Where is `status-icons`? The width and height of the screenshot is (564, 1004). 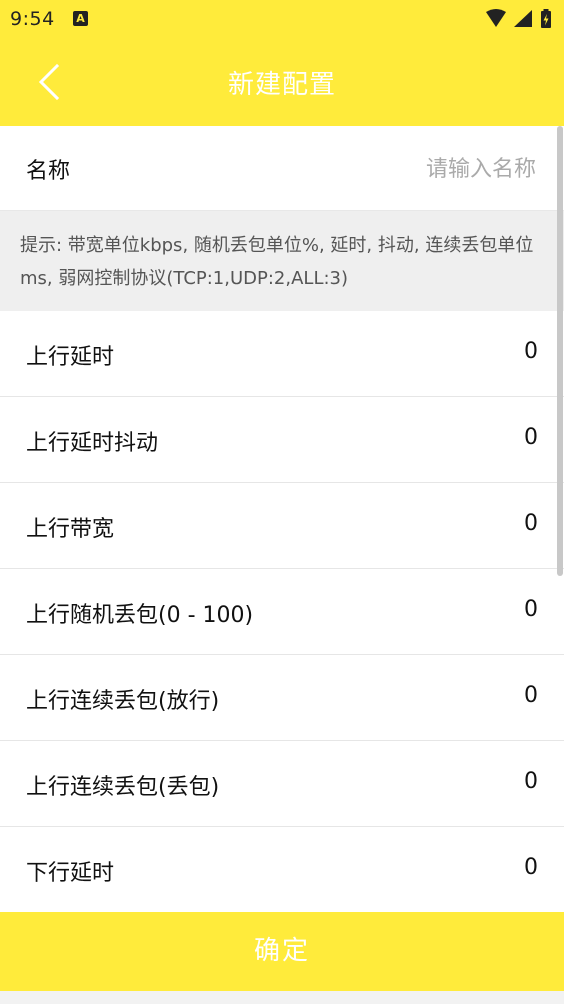 status-icons is located at coordinates (520, 19).